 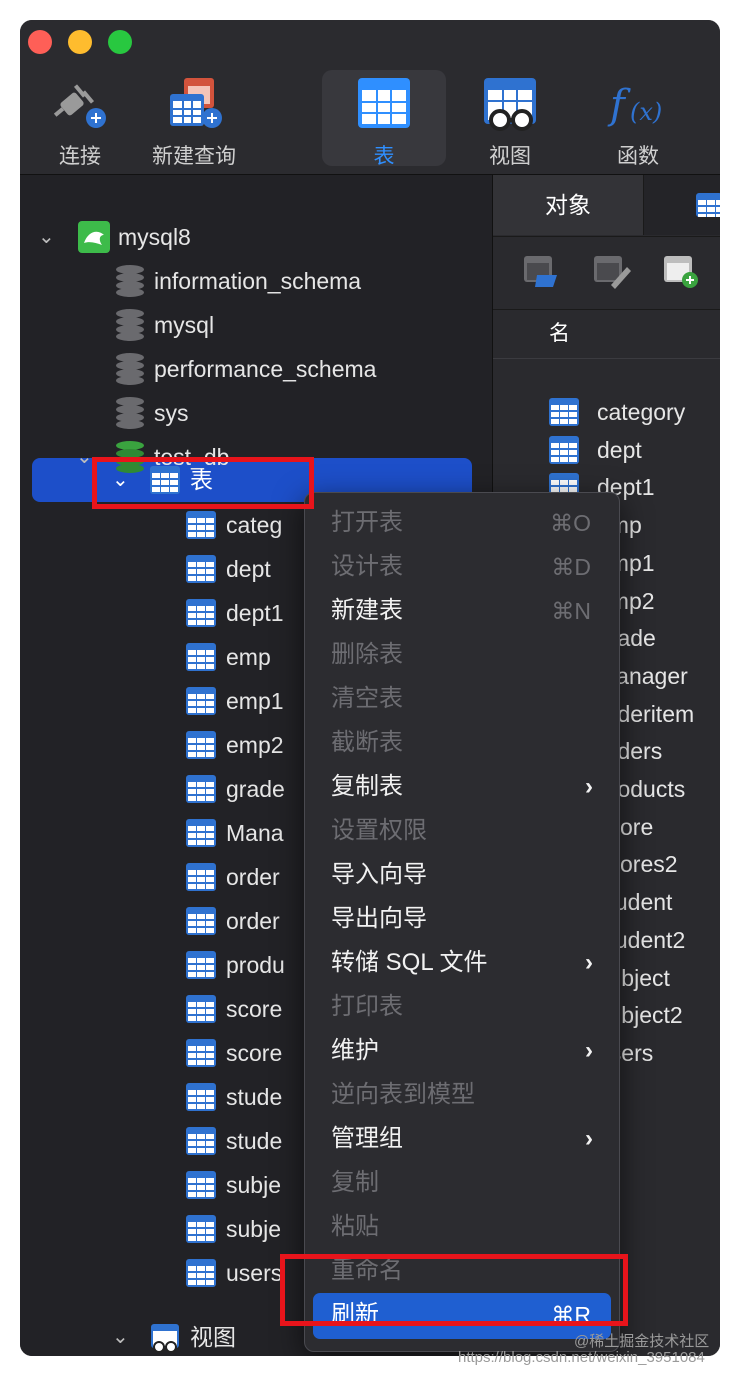 What do you see at coordinates (265, 369) in the screenshot?
I see `database-label: performance_schema` at bounding box center [265, 369].